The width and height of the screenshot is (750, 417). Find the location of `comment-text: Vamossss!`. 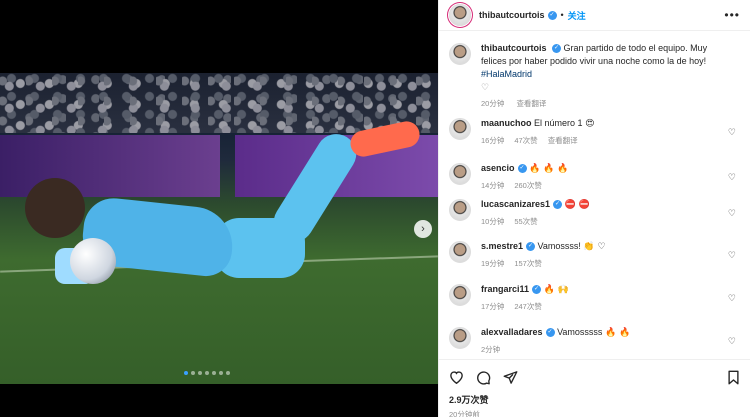

comment-text: Vamossss! is located at coordinates (559, 246).